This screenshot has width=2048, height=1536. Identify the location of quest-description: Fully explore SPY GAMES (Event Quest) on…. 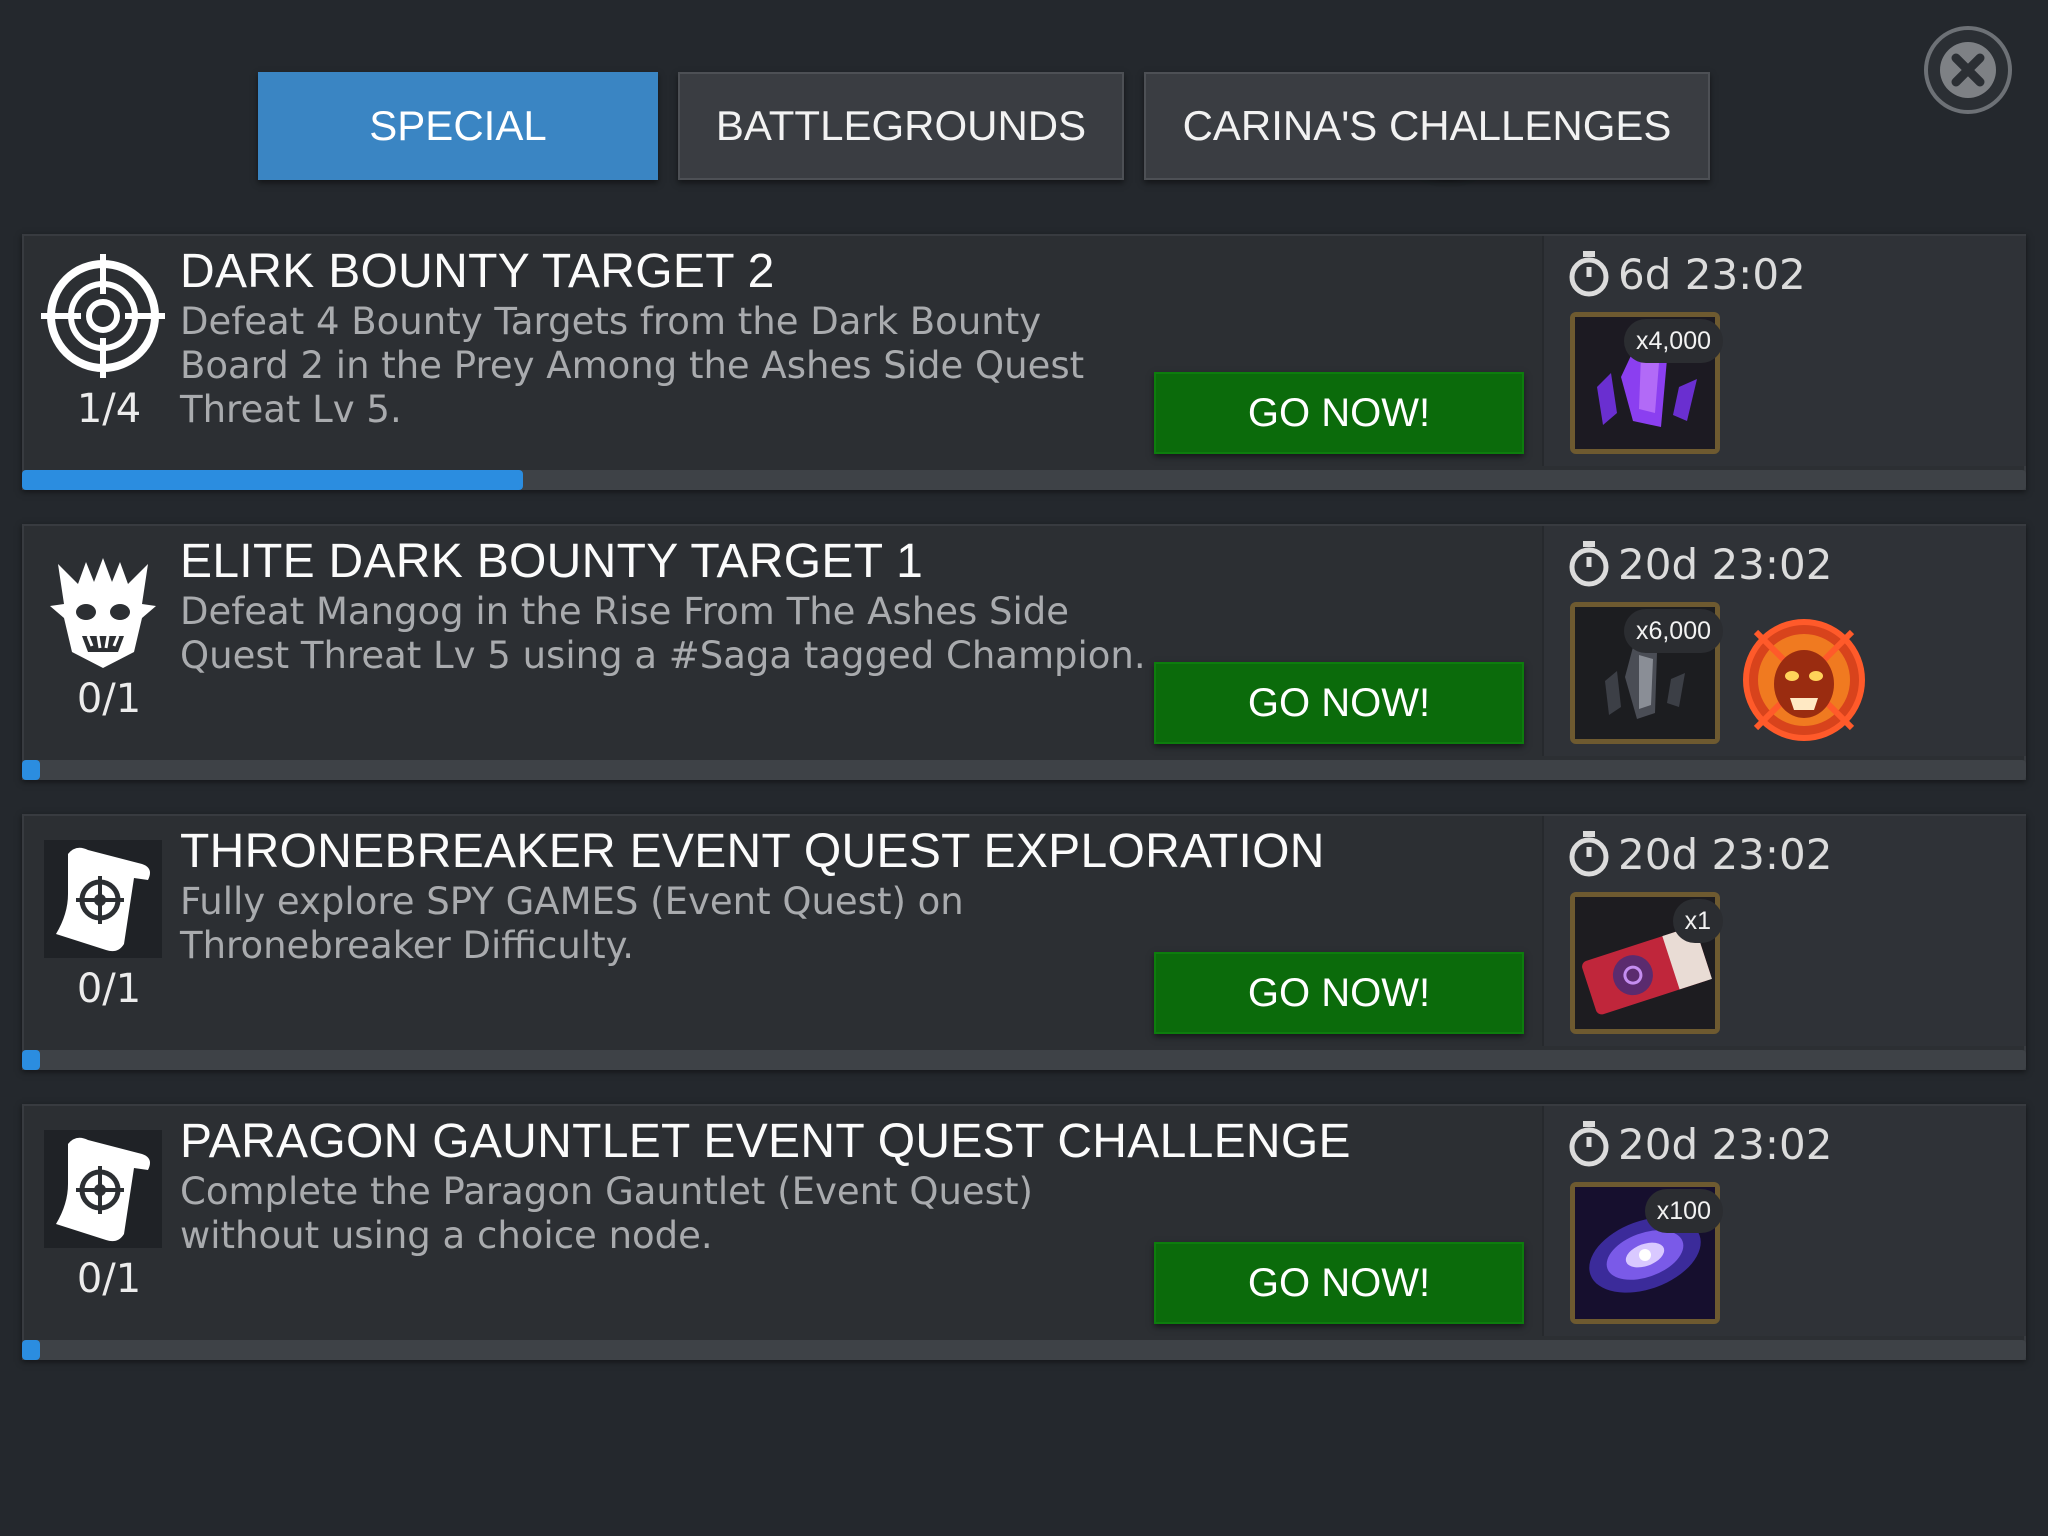
(572, 923).